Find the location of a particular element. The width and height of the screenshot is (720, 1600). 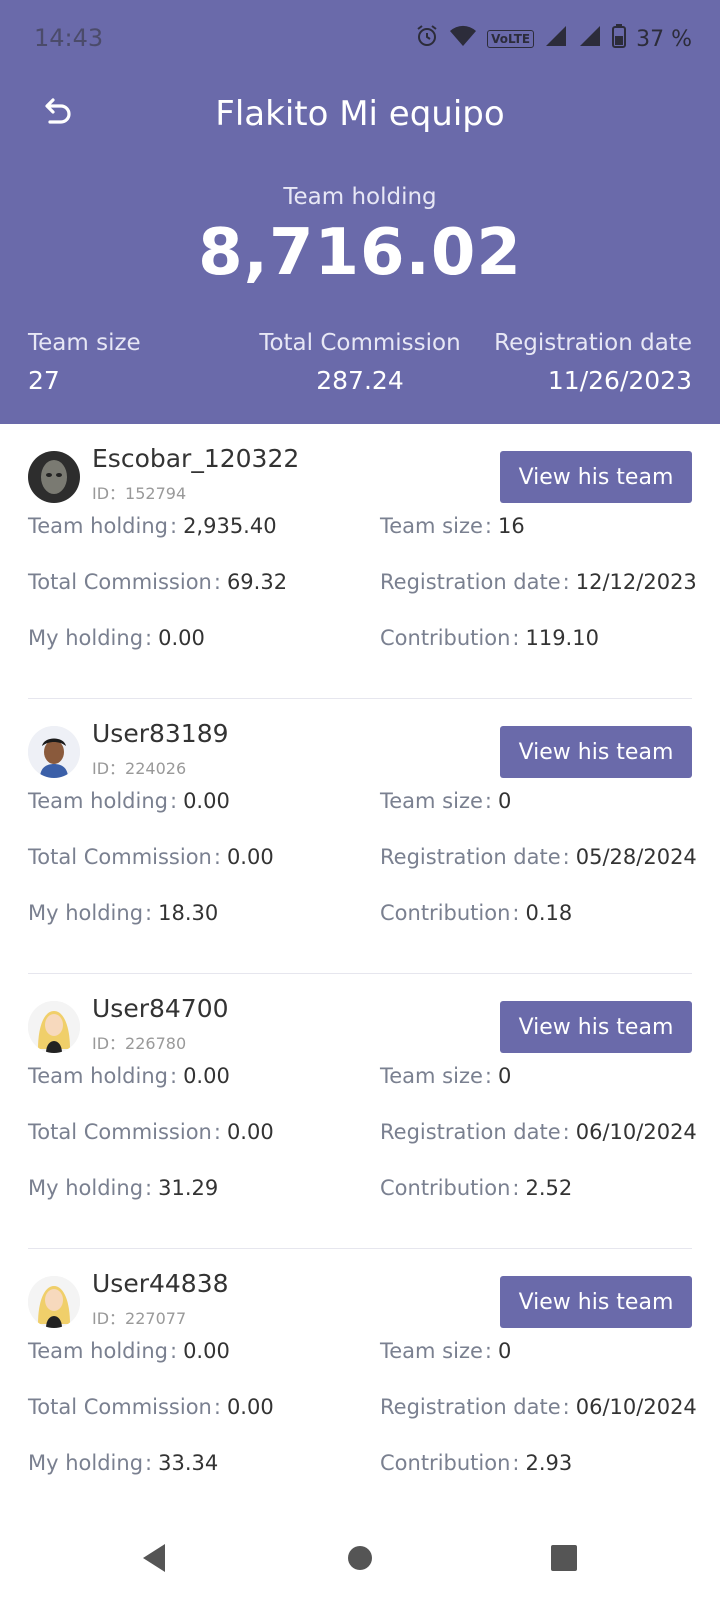

battery-percent: 37 % is located at coordinates (664, 39).